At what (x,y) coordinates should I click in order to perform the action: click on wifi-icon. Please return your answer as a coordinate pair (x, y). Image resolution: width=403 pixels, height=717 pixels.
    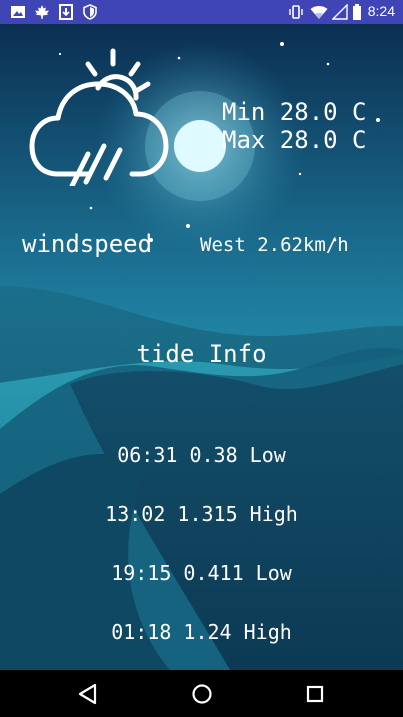
    Looking at the image, I should click on (319, 14).